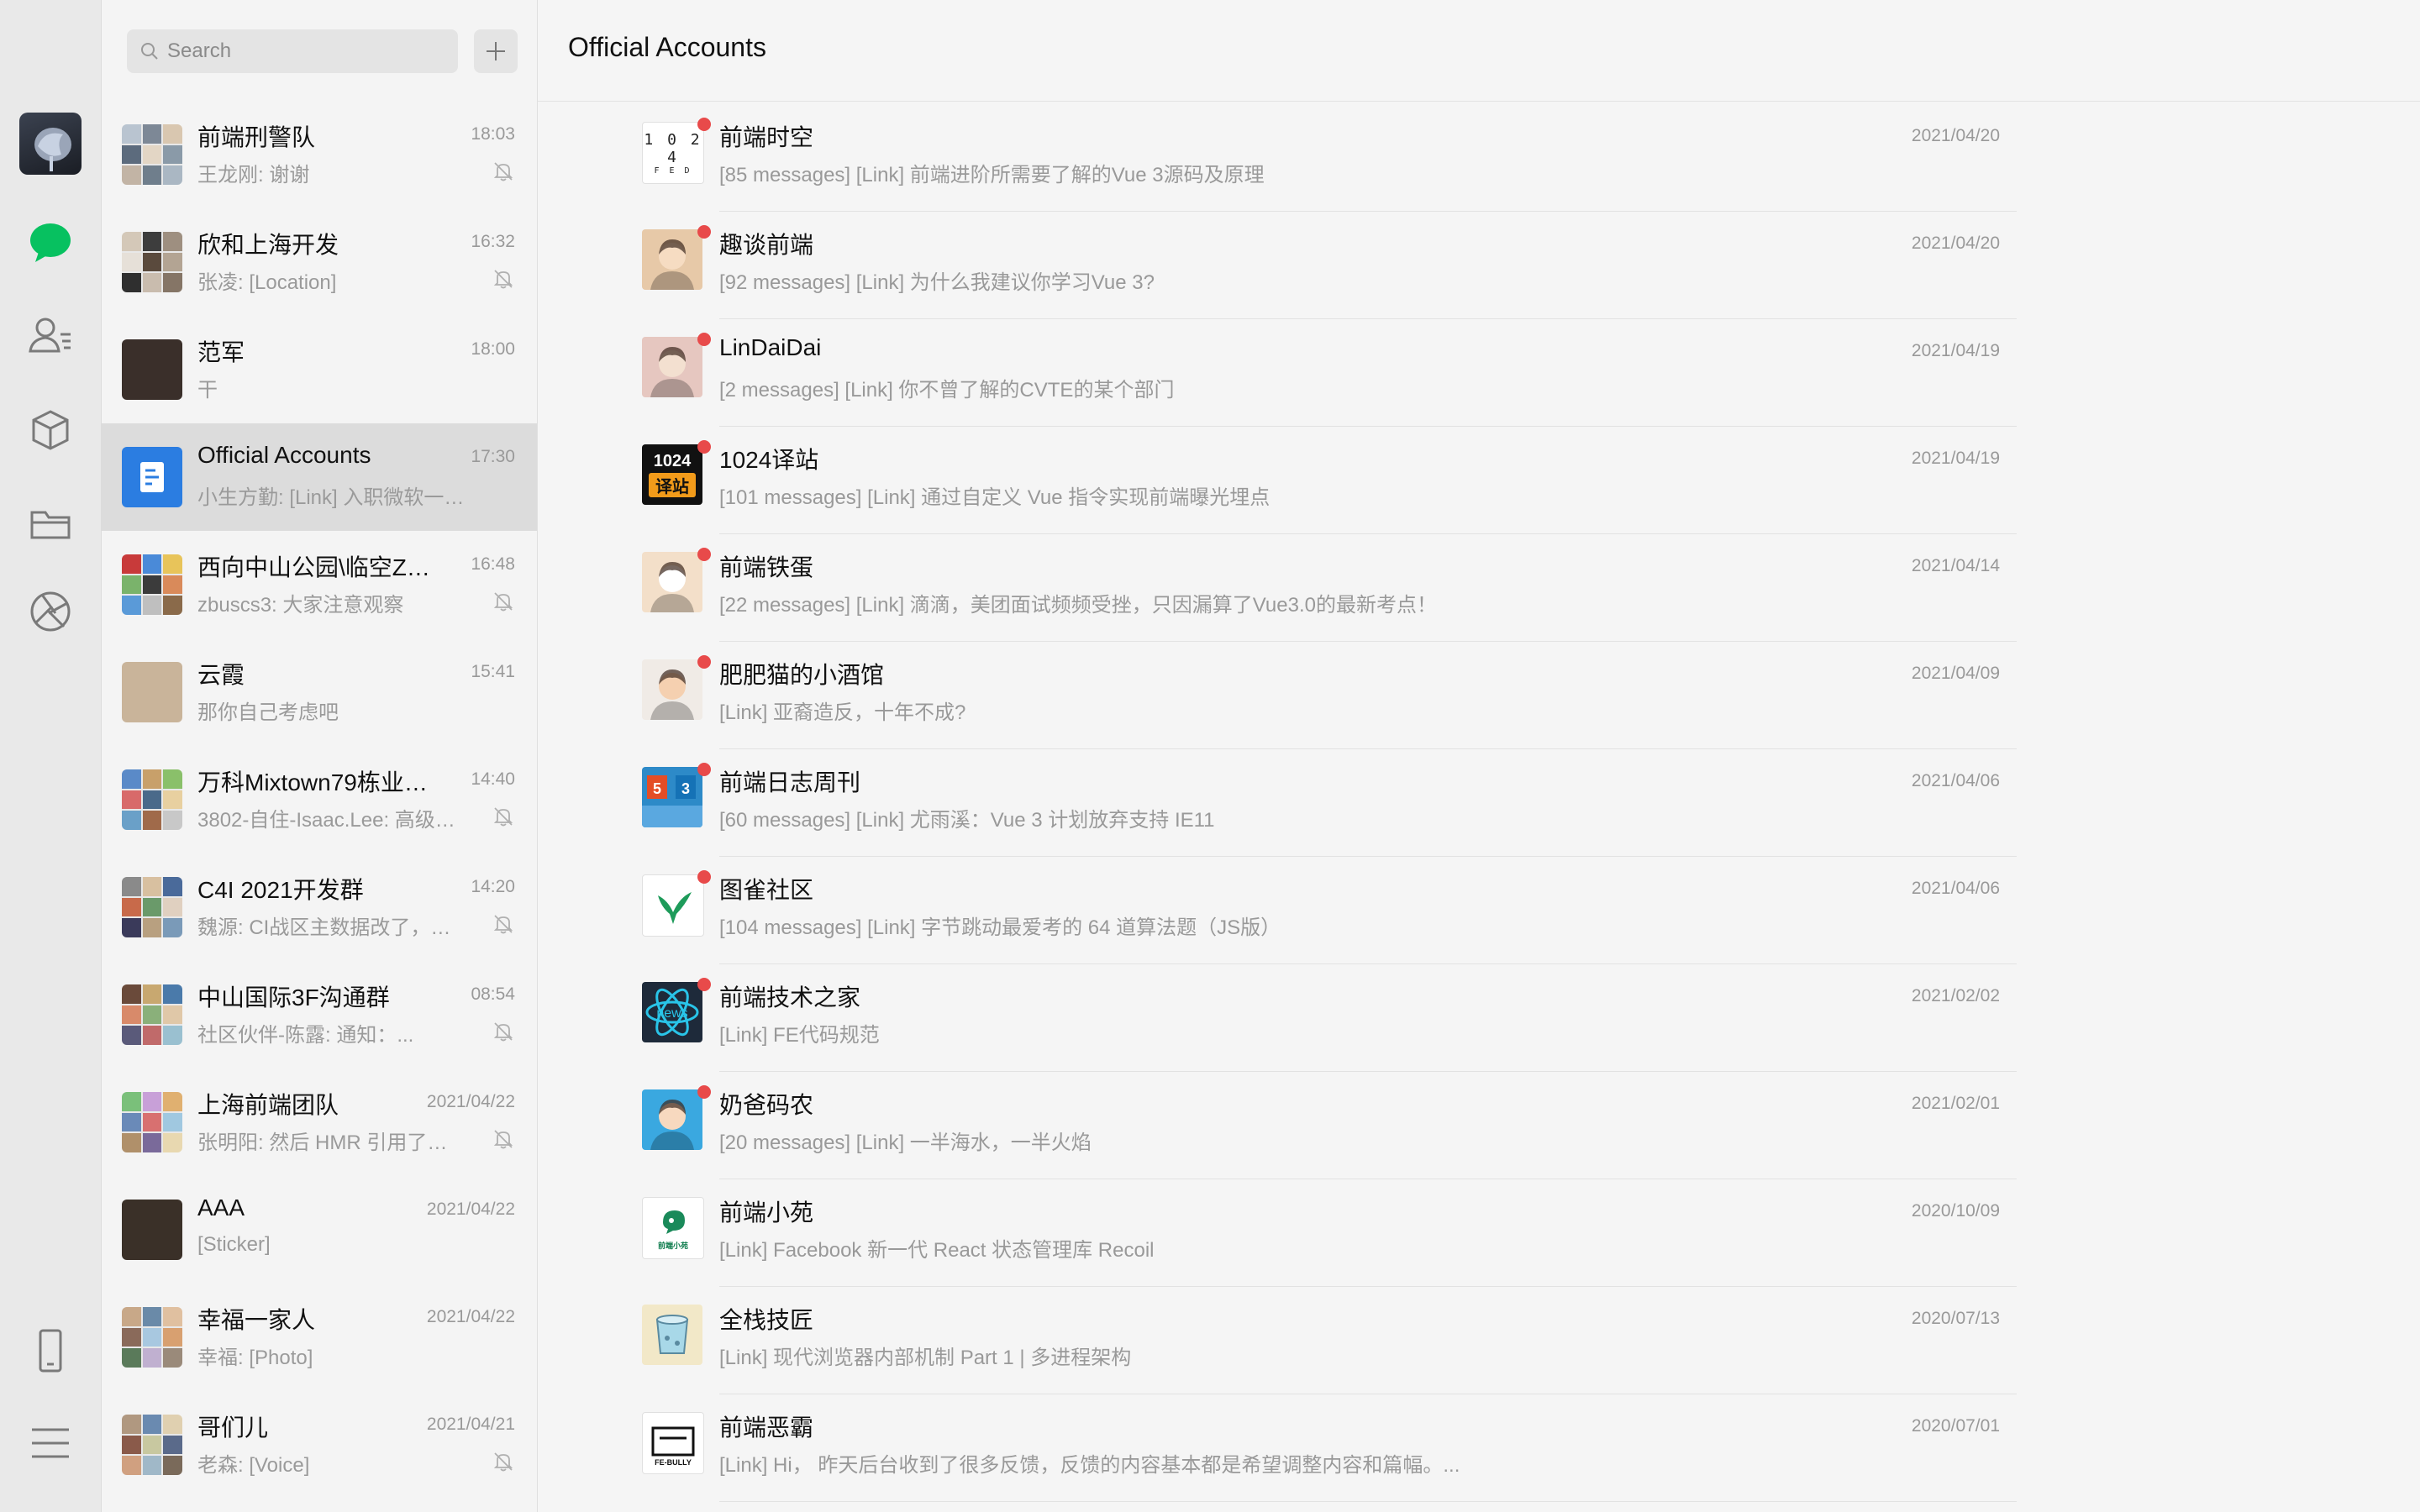 This screenshot has height=1512, width=2420. Describe the element at coordinates (766, 1105) in the screenshot. I see `account-name: 奶爸码农` at that location.